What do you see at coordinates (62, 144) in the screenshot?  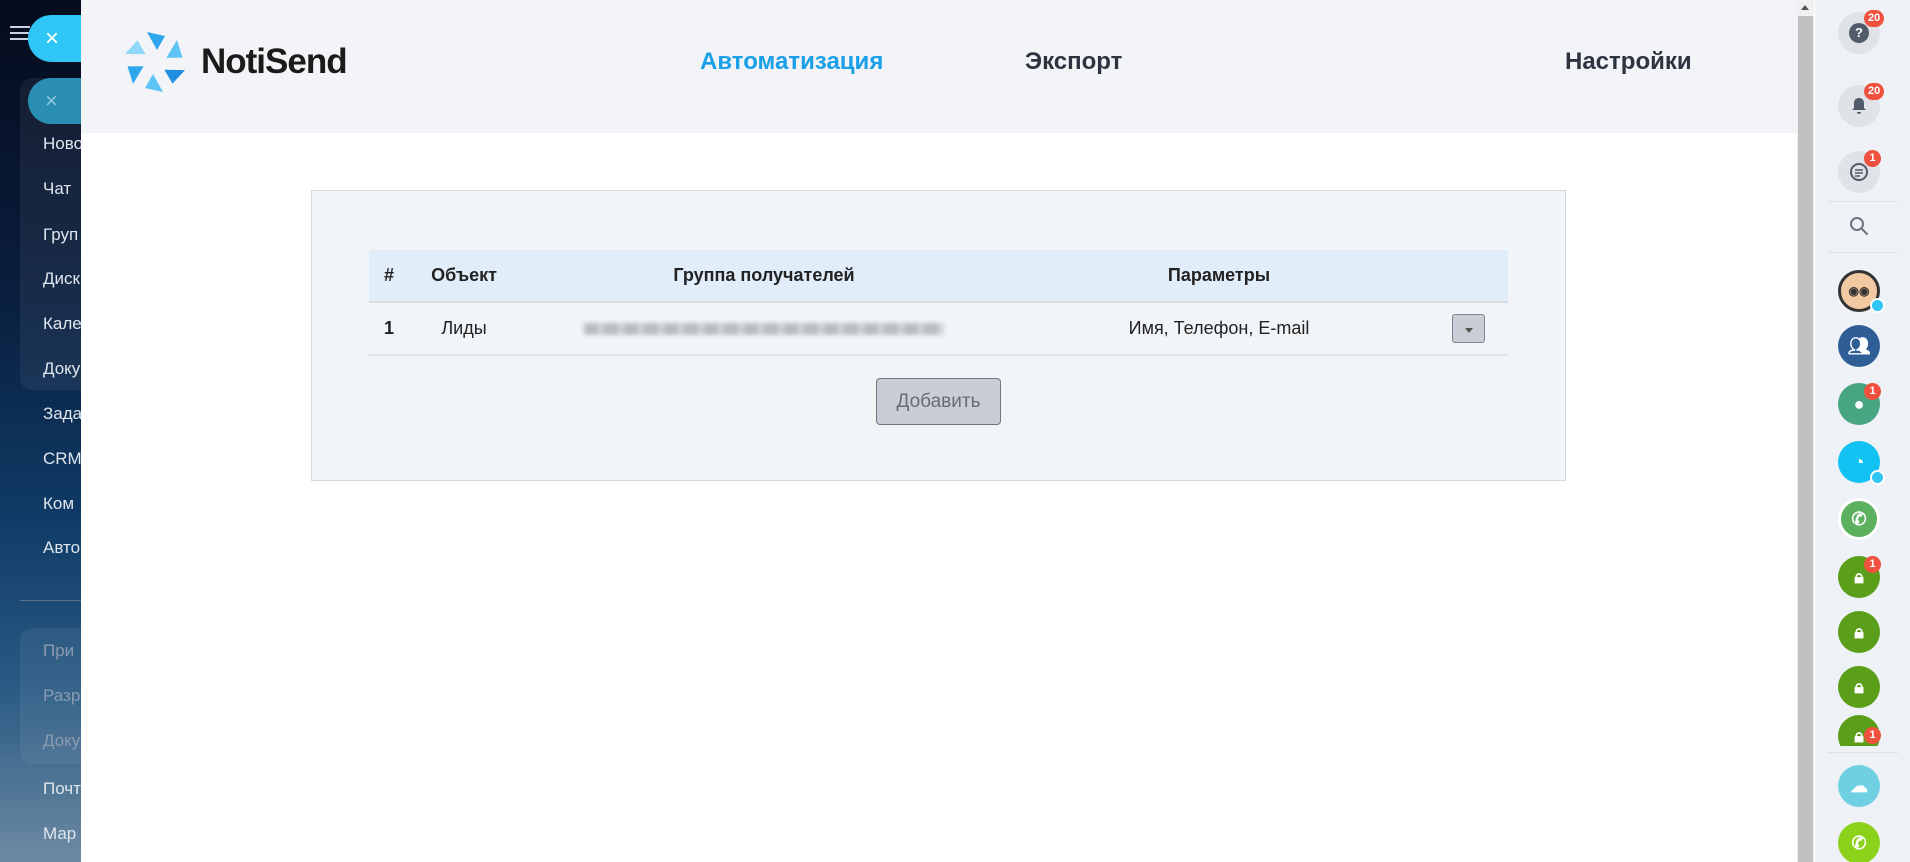 I see `sidebar-item: Ново` at bounding box center [62, 144].